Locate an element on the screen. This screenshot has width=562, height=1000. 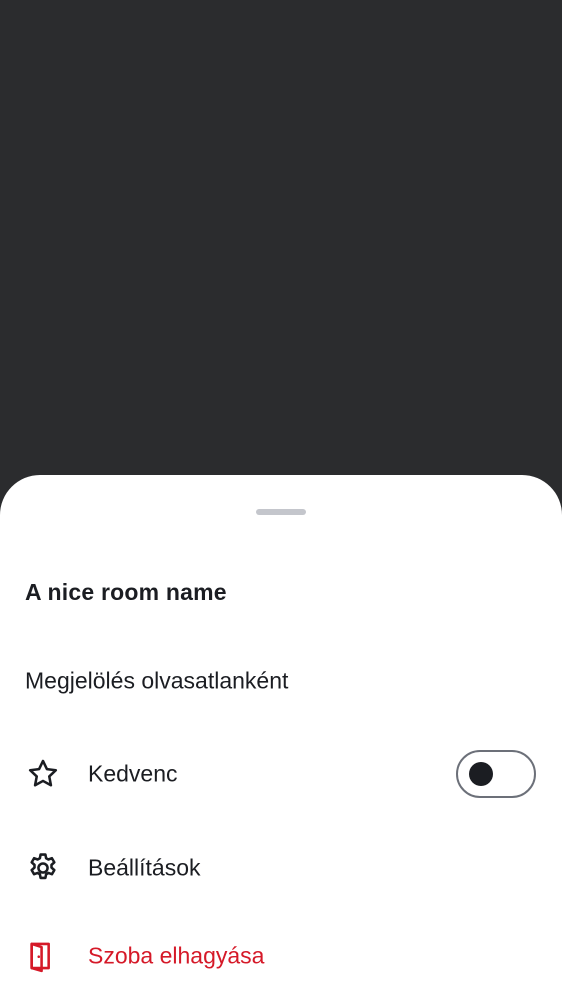
favourite-label: Kedvenc is located at coordinates (133, 773).